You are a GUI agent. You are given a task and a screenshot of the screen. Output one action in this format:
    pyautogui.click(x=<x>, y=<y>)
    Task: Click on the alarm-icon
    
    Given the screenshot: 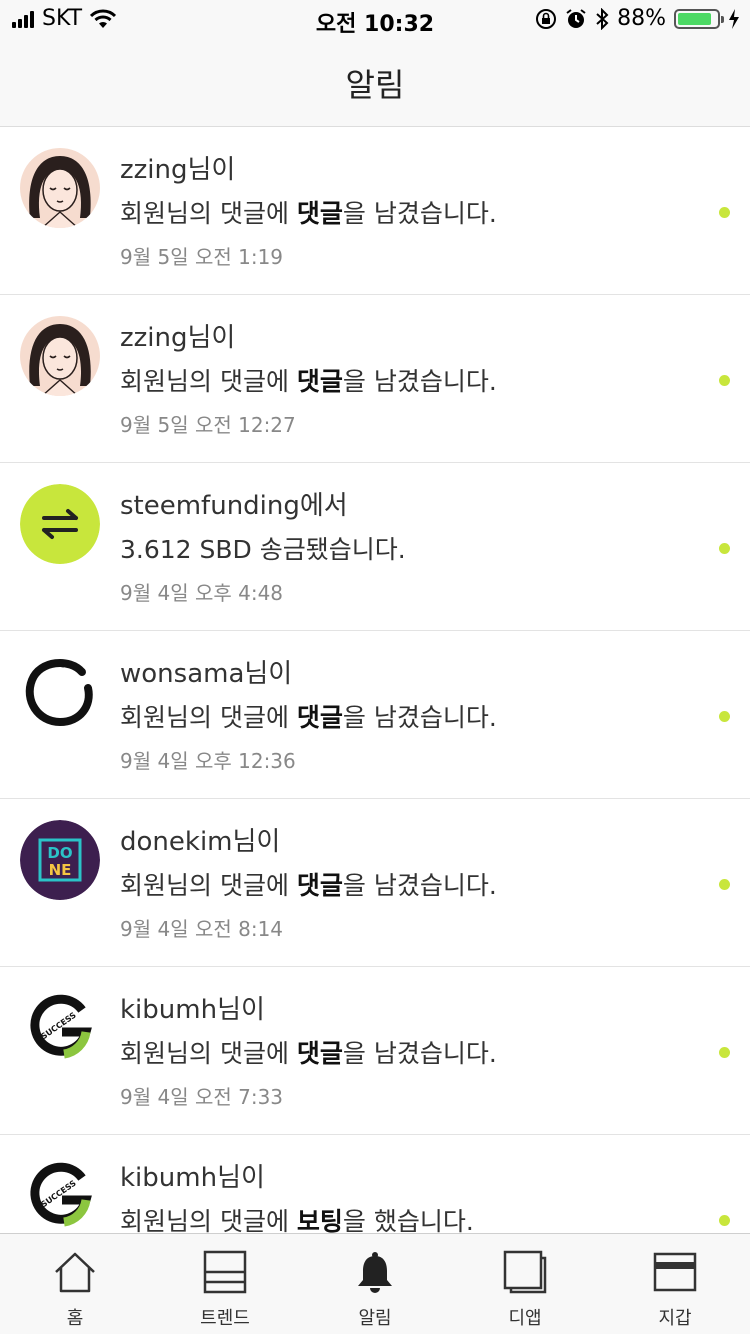 What is the action you would take?
    pyautogui.click(x=576, y=18)
    